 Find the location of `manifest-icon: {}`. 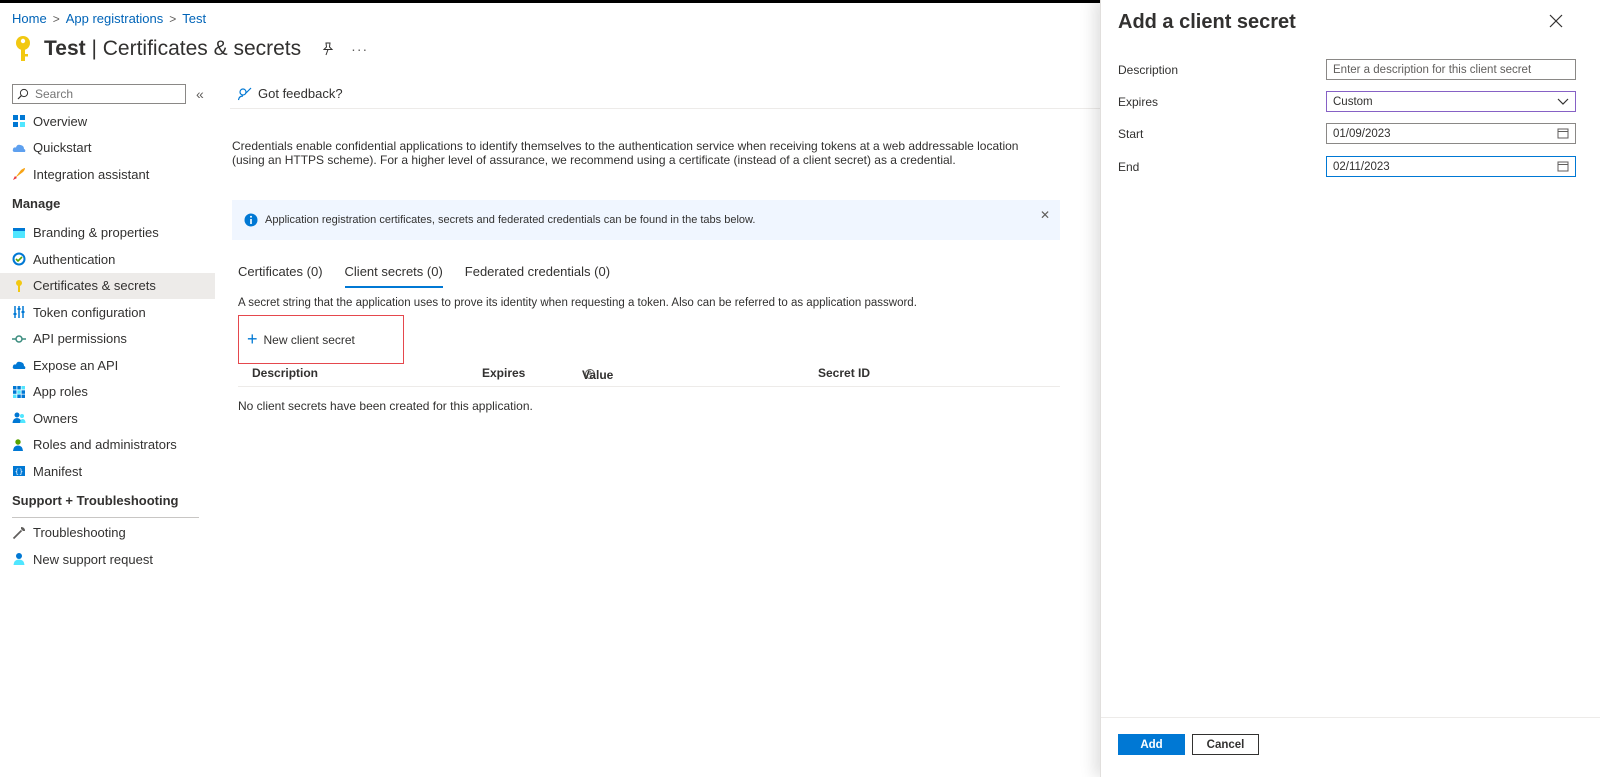

manifest-icon: {} is located at coordinates (19, 471).